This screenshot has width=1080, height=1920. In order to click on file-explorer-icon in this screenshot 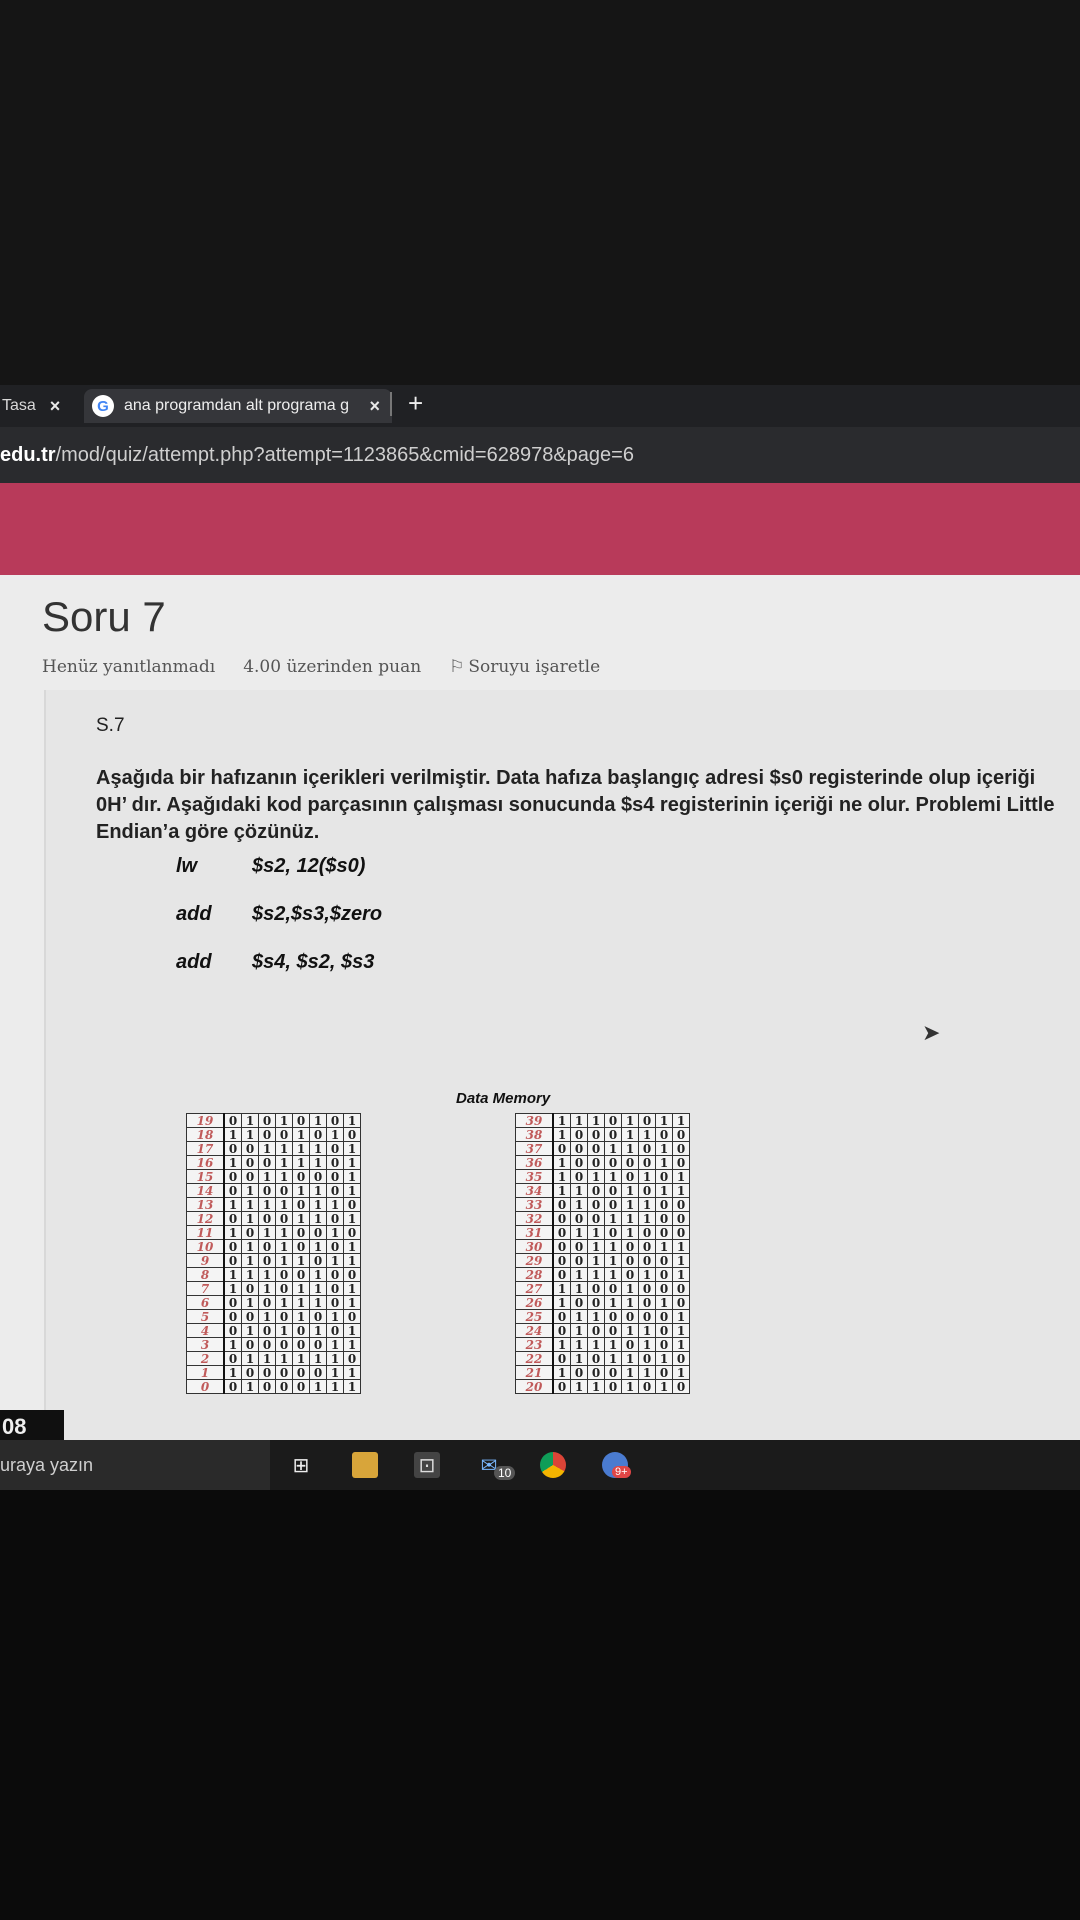, I will do `click(365, 1465)`.